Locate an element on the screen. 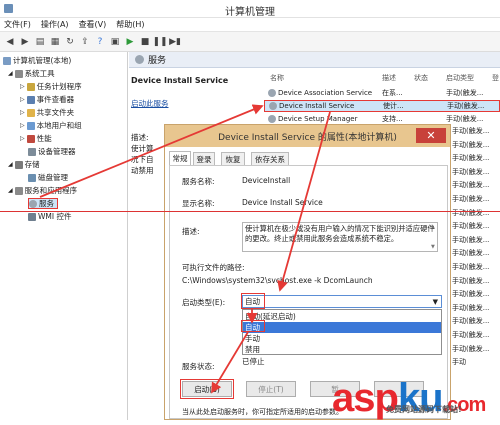 The width and height of the screenshot is (500, 425). window-title: 计算机管理 is located at coordinates (250, 12).